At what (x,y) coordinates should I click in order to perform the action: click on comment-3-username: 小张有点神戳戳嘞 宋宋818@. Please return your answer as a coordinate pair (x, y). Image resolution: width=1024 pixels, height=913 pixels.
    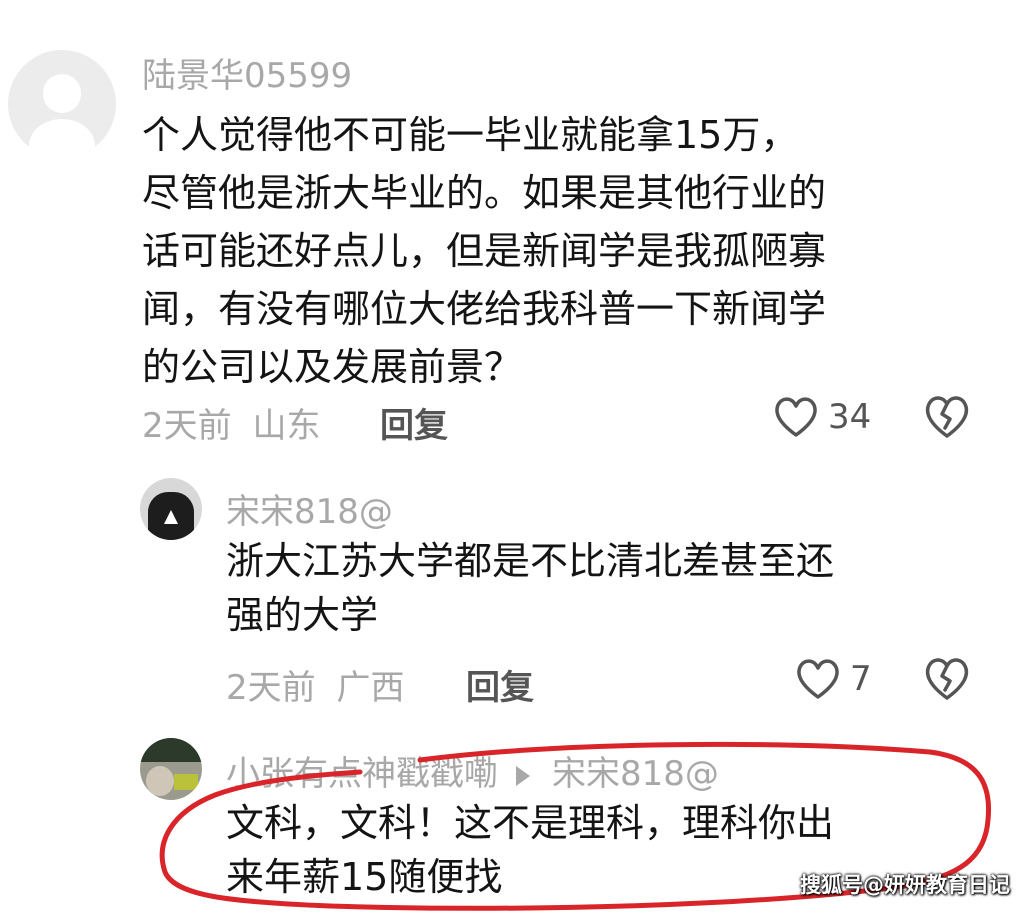
    Looking at the image, I should click on (472, 770).